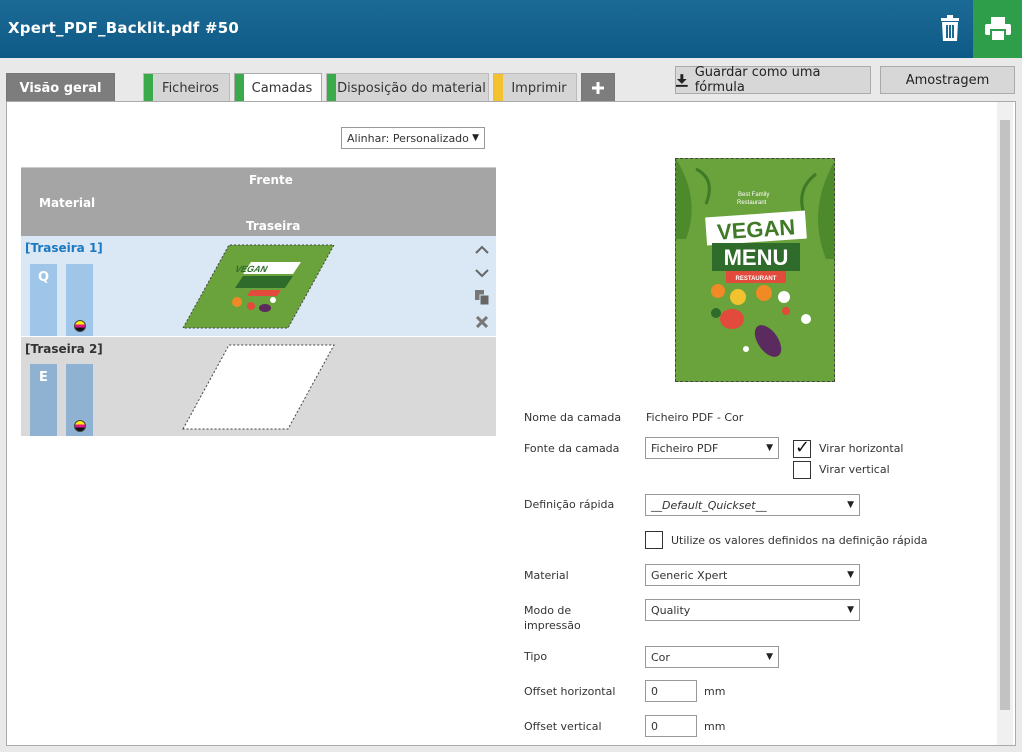 Image resolution: width=1022 pixels, height=752 pixels. I want to click on flip-vertical-checkbox, so click(802, 470).